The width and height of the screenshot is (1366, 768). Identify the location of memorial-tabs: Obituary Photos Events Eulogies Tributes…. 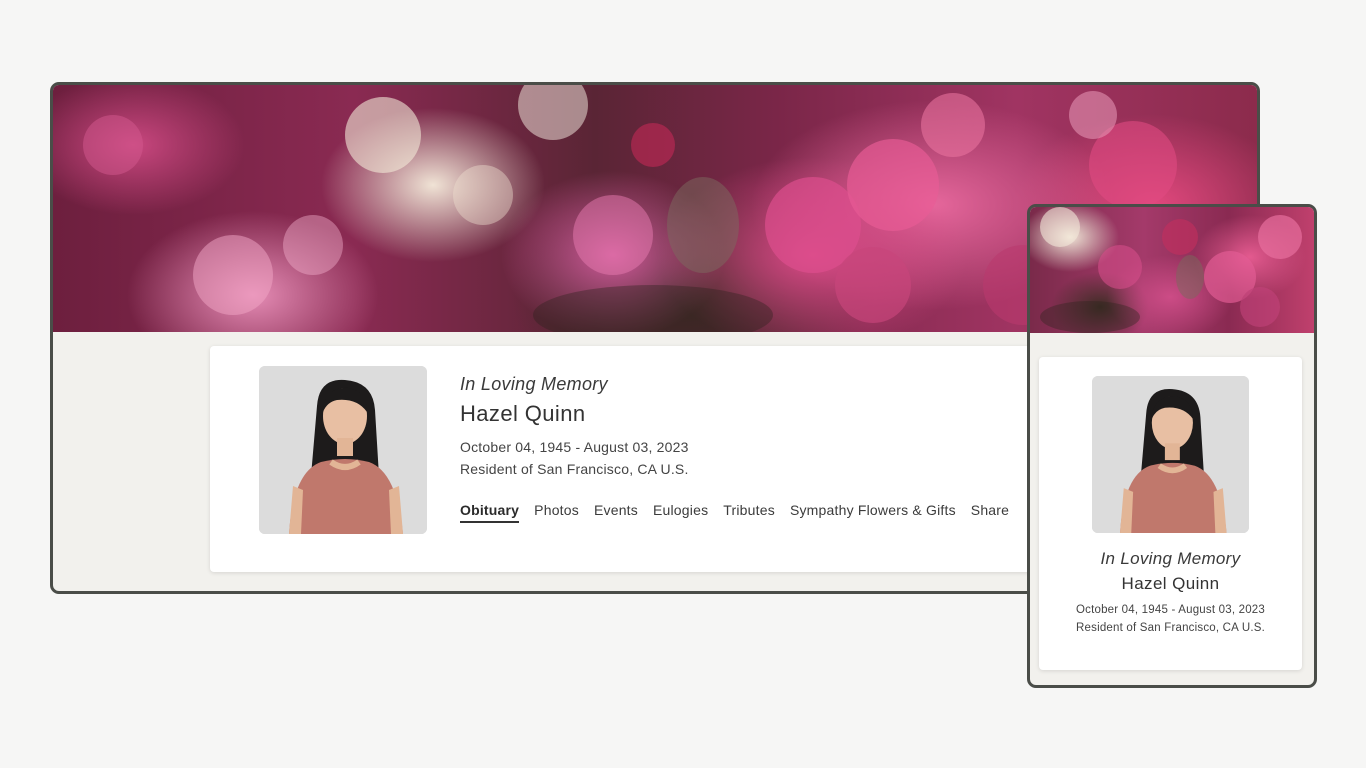
(734, 512).